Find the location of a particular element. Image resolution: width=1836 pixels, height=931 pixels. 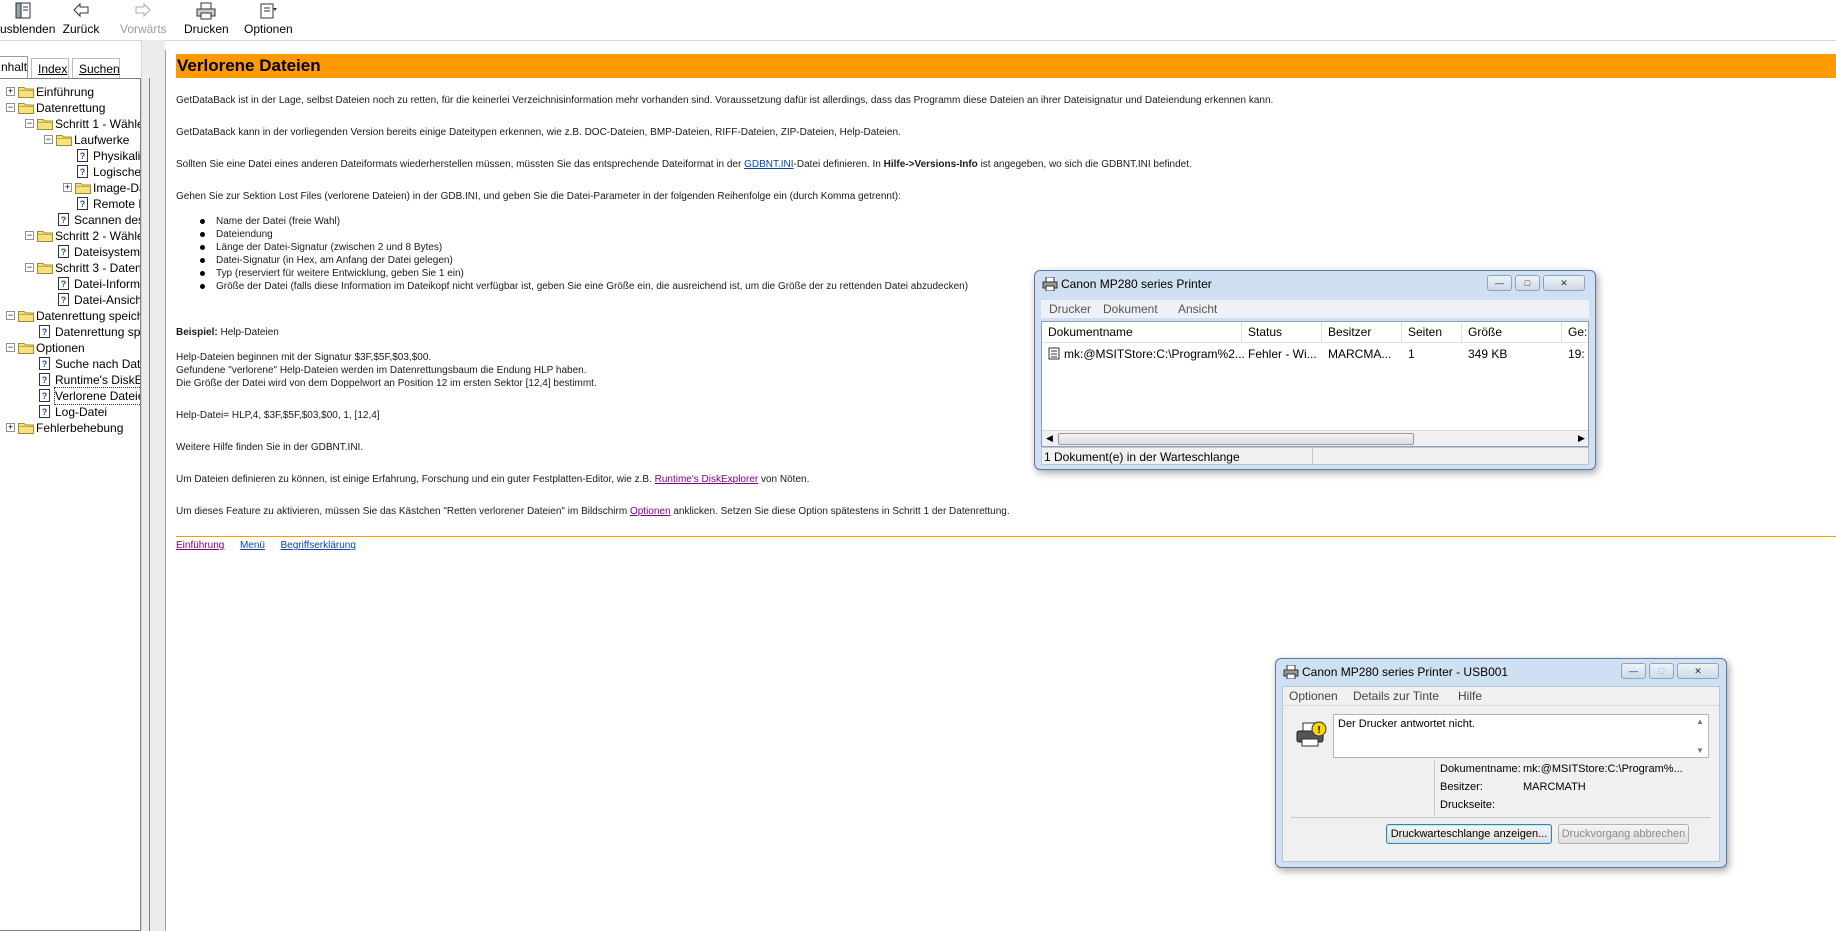

back-label: Zurück is located at coordinates (81, 29).